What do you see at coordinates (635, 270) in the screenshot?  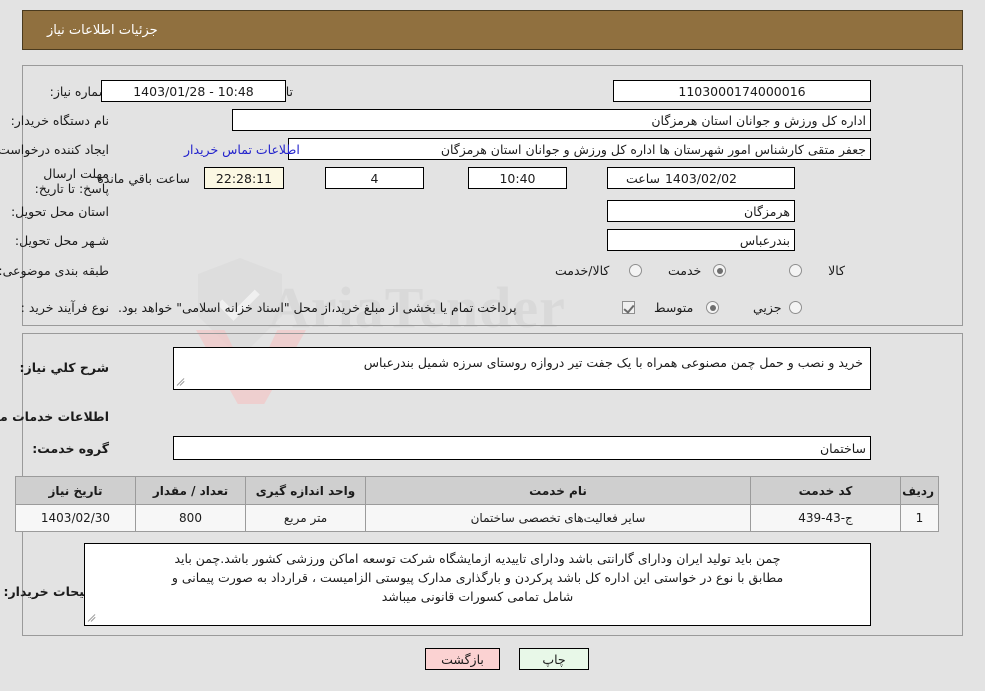 I see `category-radio-goods-service` at bounding box center [635, 270].